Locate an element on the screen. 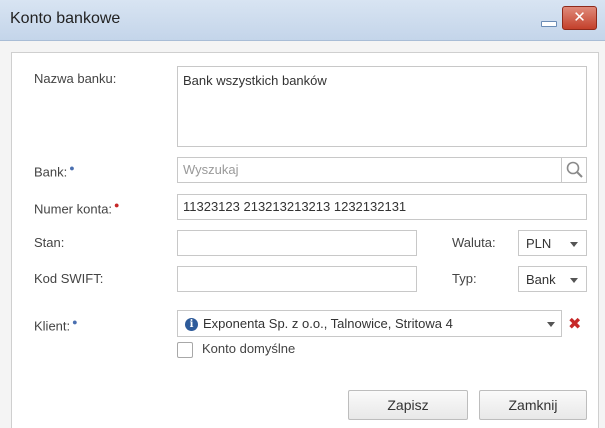  currency-label: Waluta: is located at coordinates (474, 242).